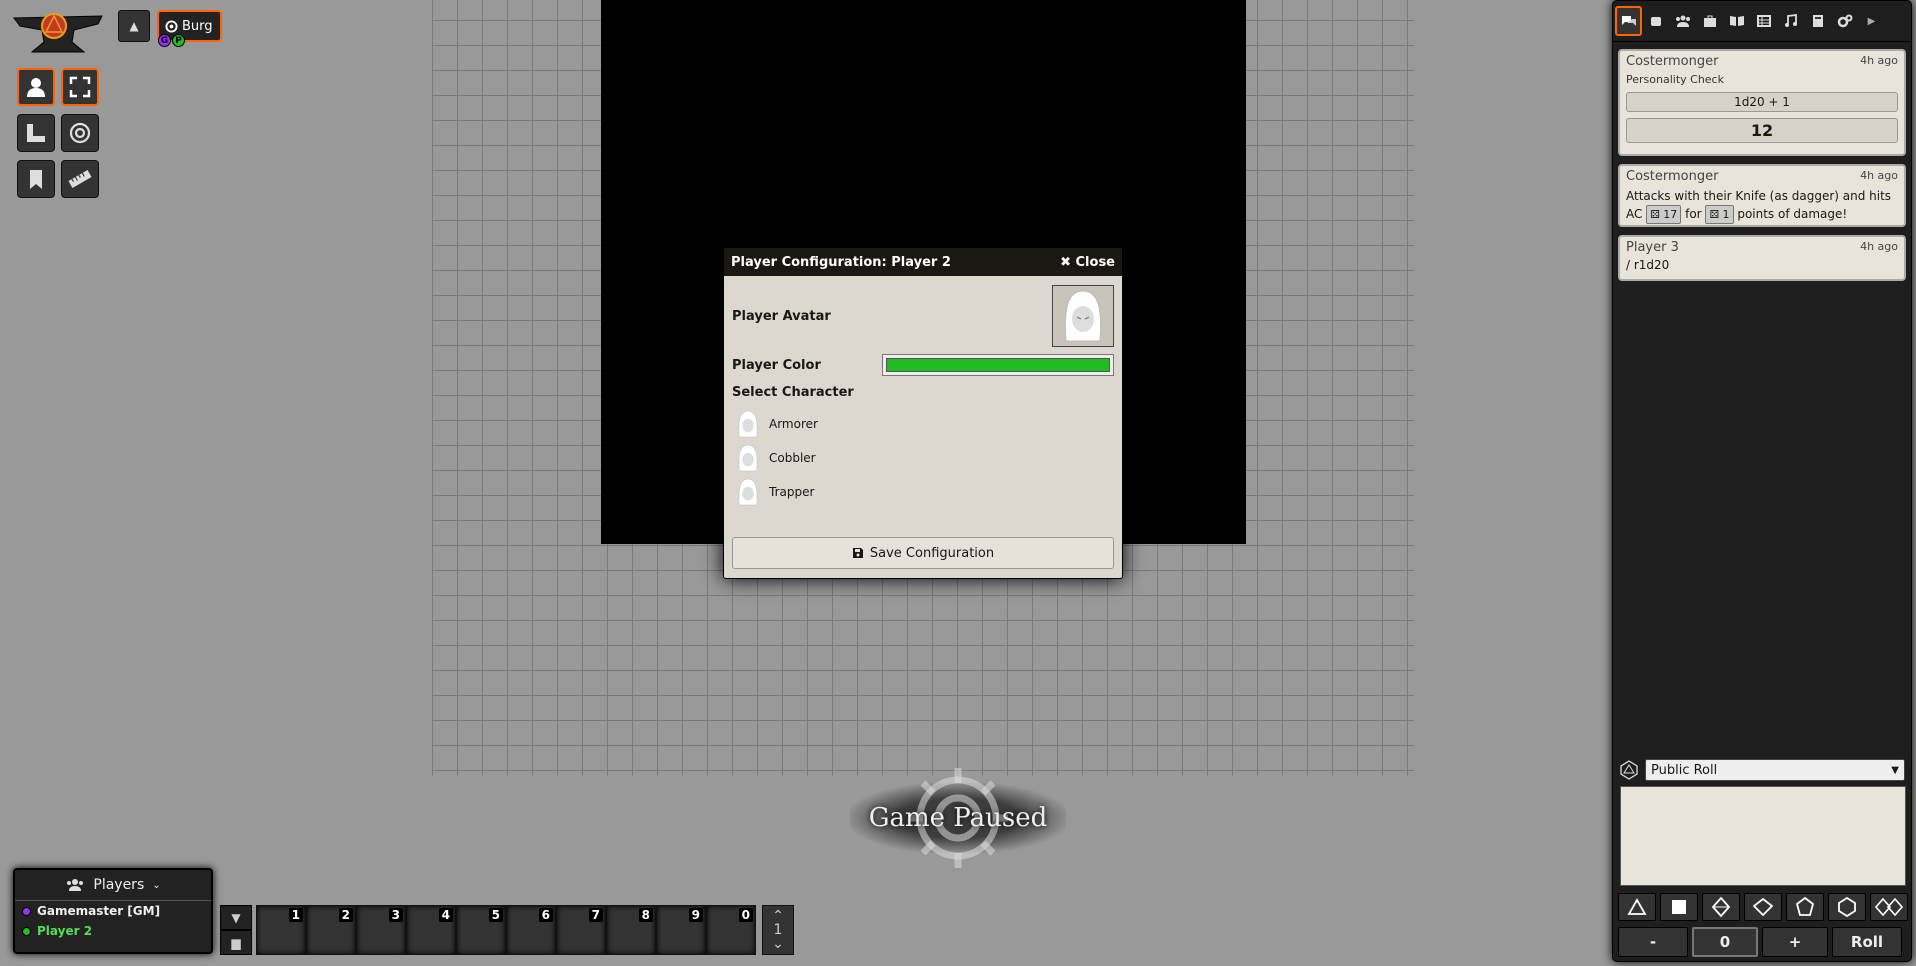  I want to click on character-name: Armorer, so click(793, 424).